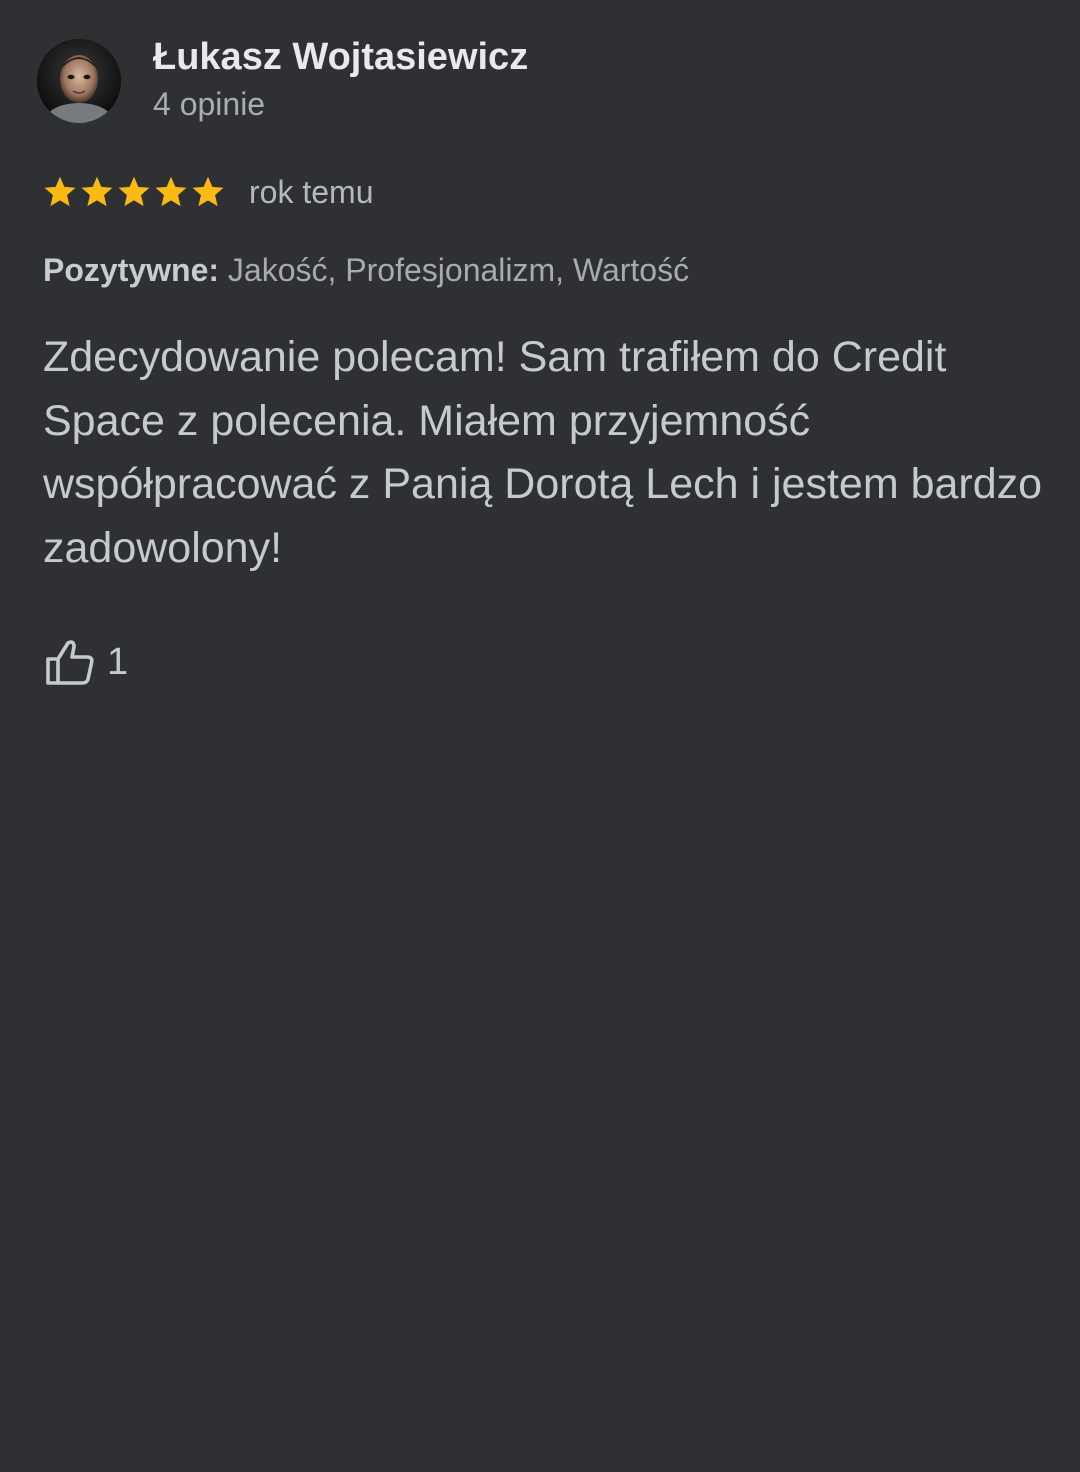 This screenshot has width=1080, height=1472. I want to click on like-button: 1, so click(85, 662).